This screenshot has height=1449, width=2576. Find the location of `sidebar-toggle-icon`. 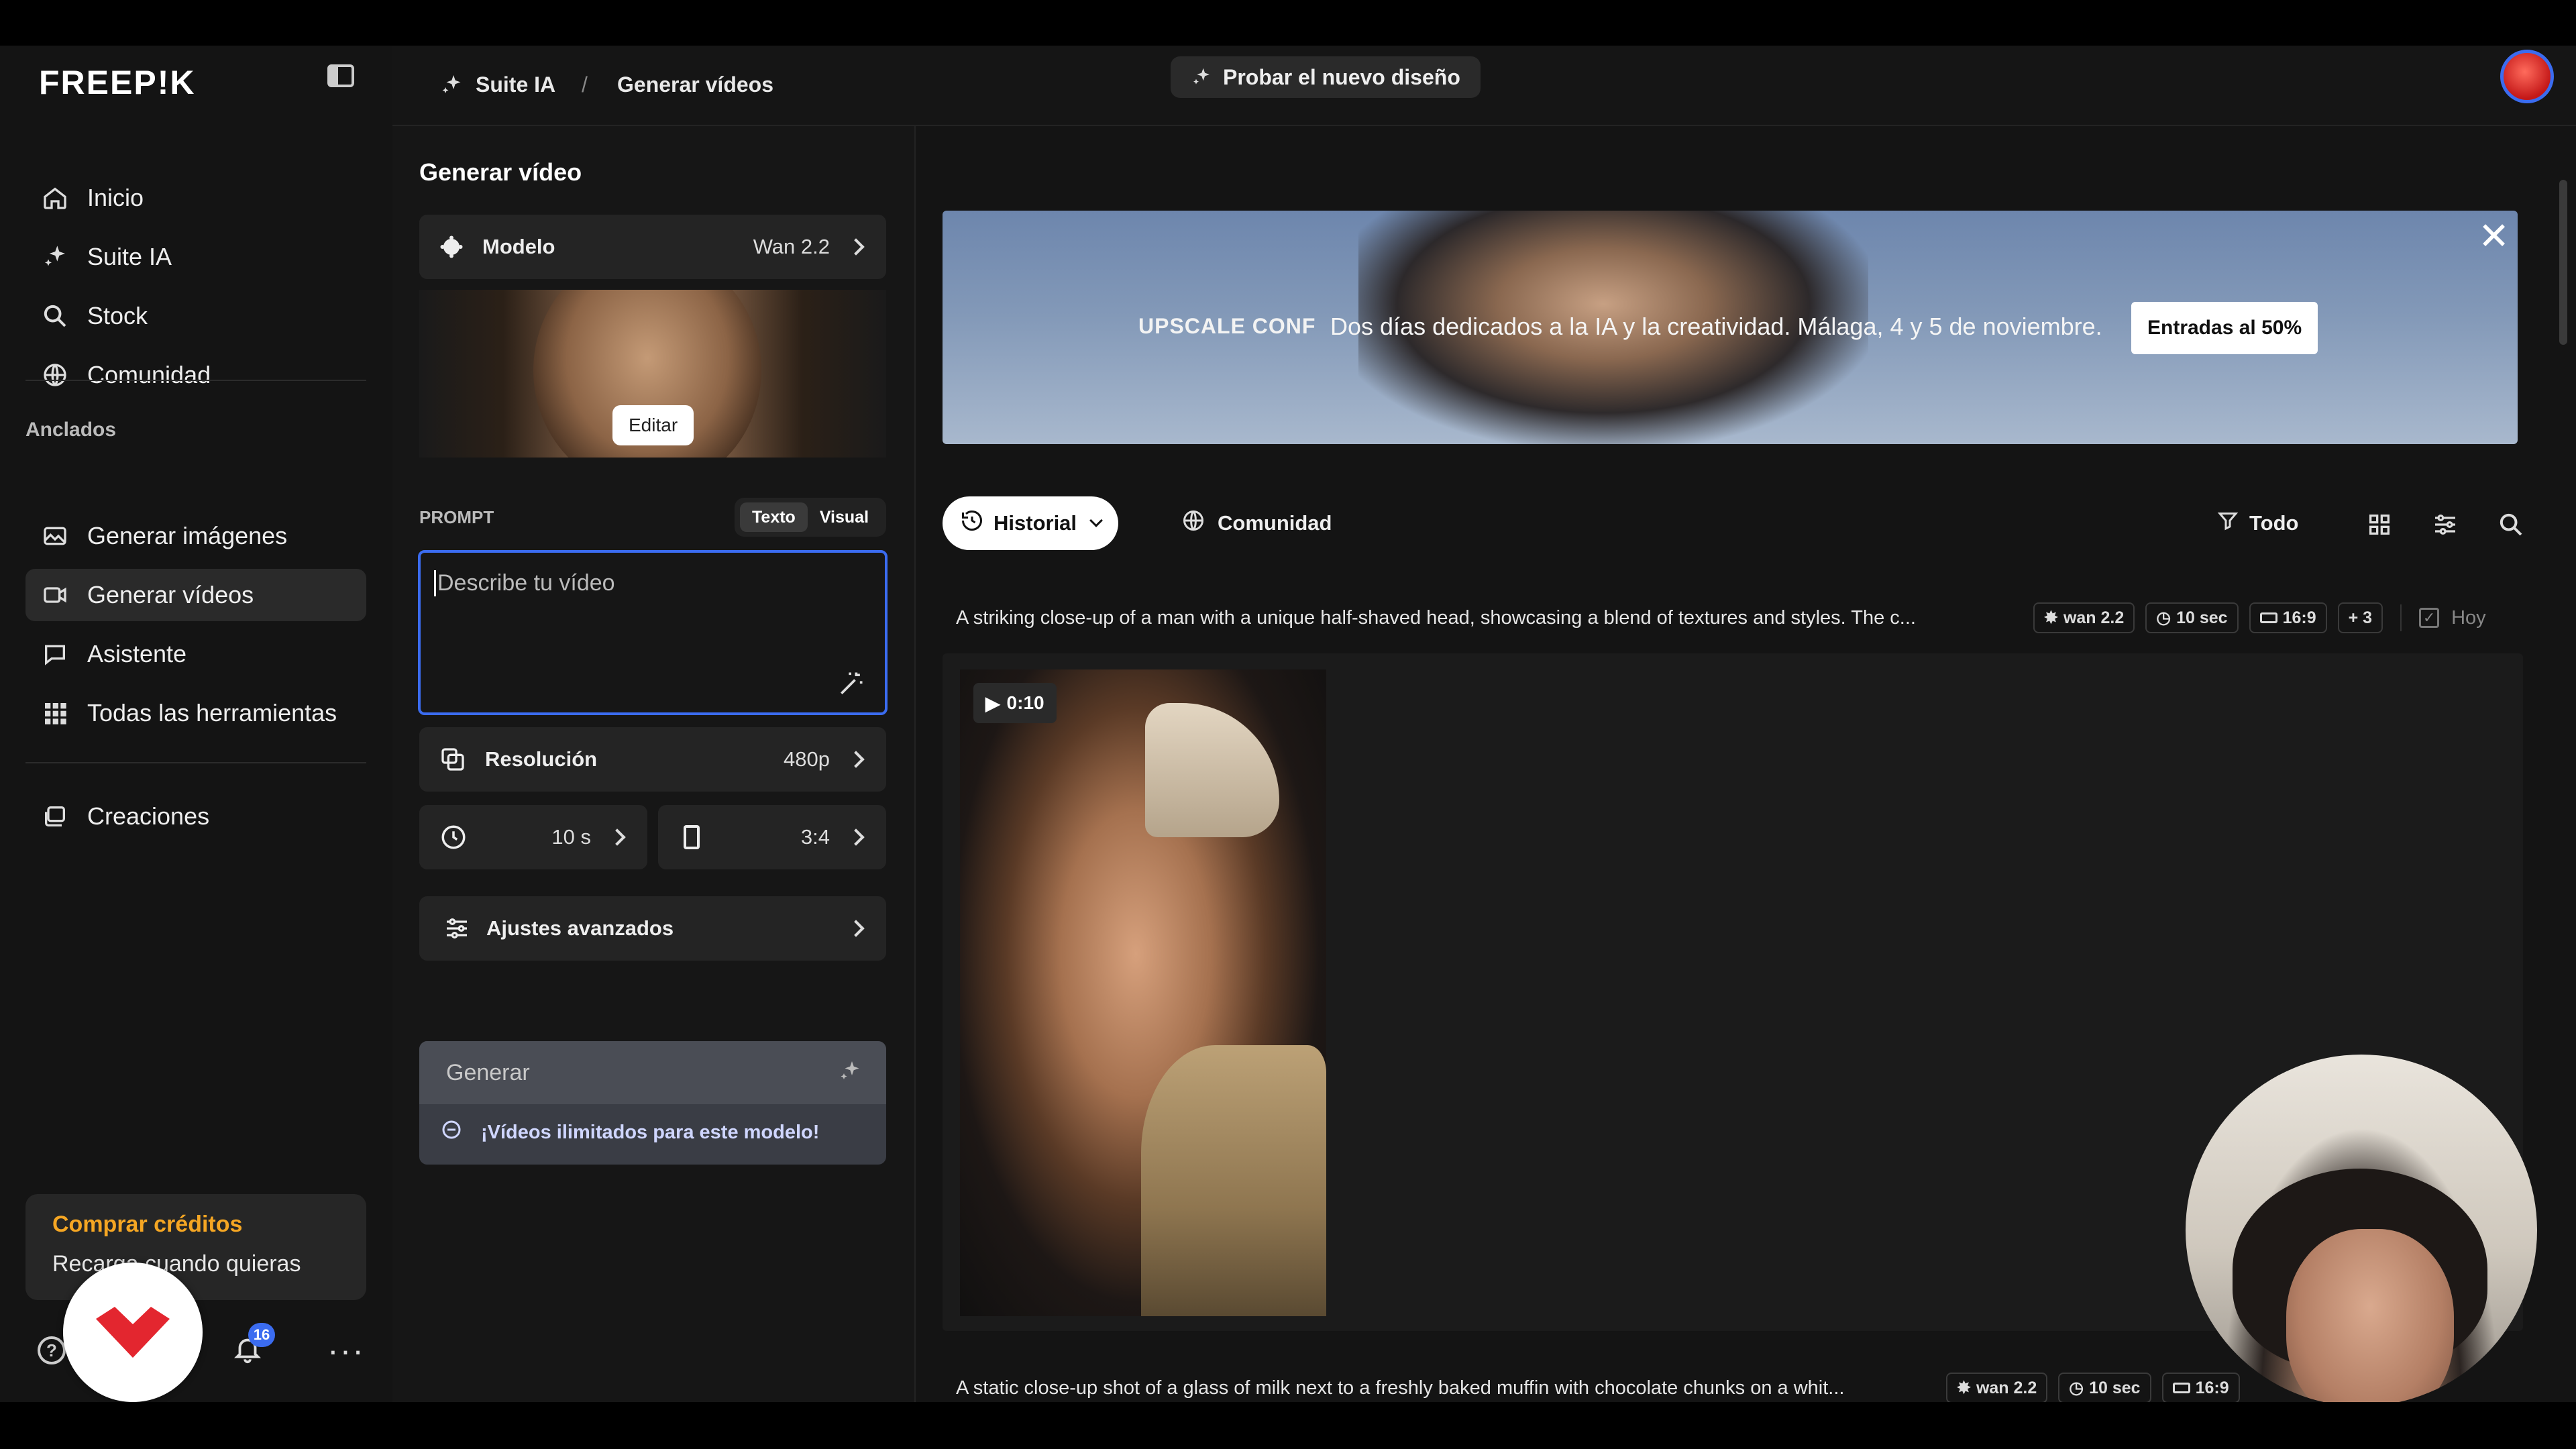

sidebar-toggle-icon is located at coordinates (340, 75).